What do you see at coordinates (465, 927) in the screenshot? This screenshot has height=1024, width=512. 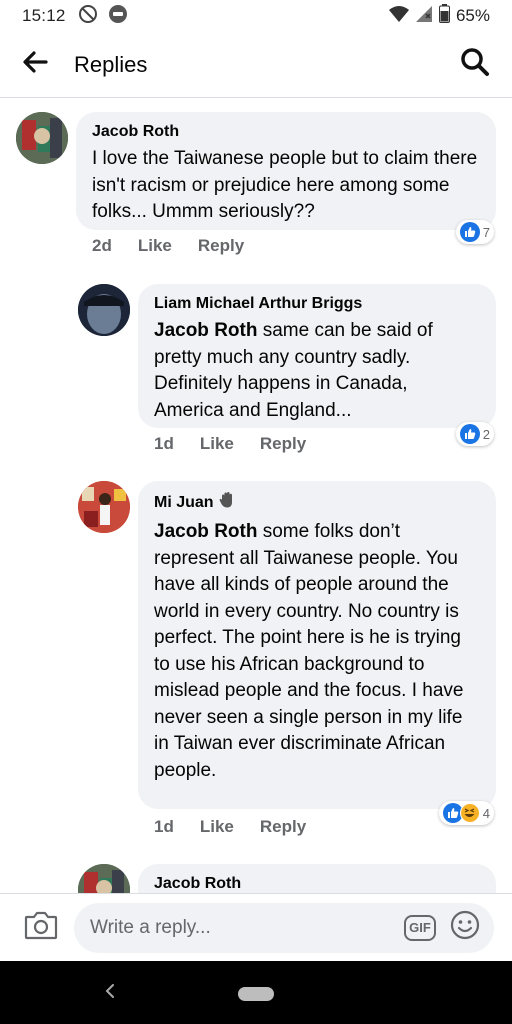 I see `emoji-icon` at bounding box center [465, 927].